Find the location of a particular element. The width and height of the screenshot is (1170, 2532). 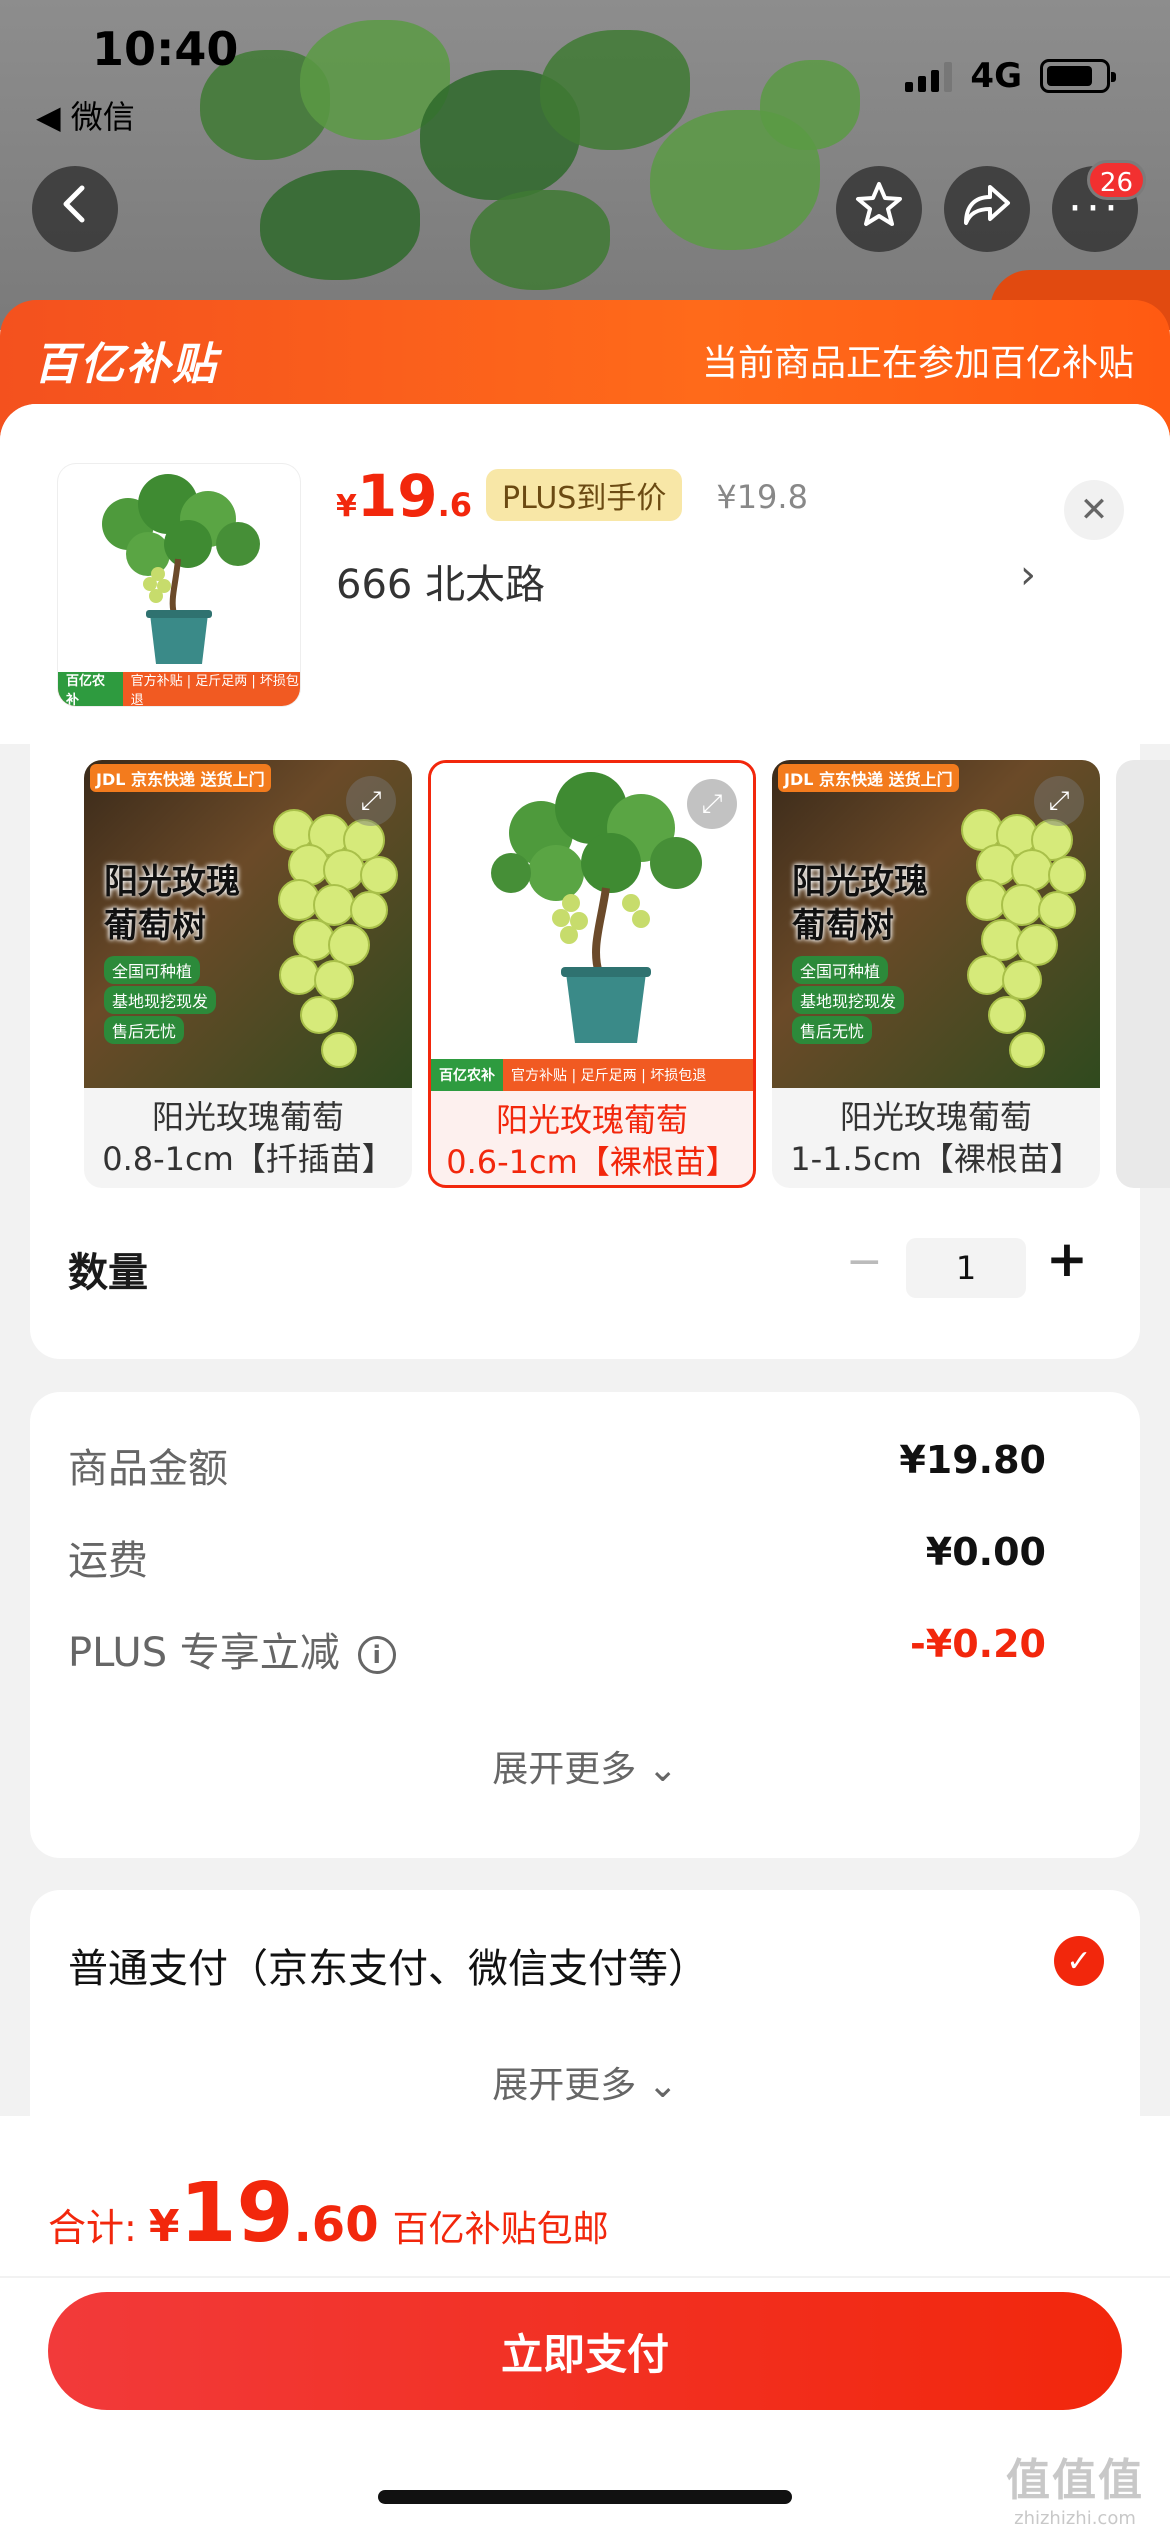

close-button: ✕ is located at coordinates (1094, 510).